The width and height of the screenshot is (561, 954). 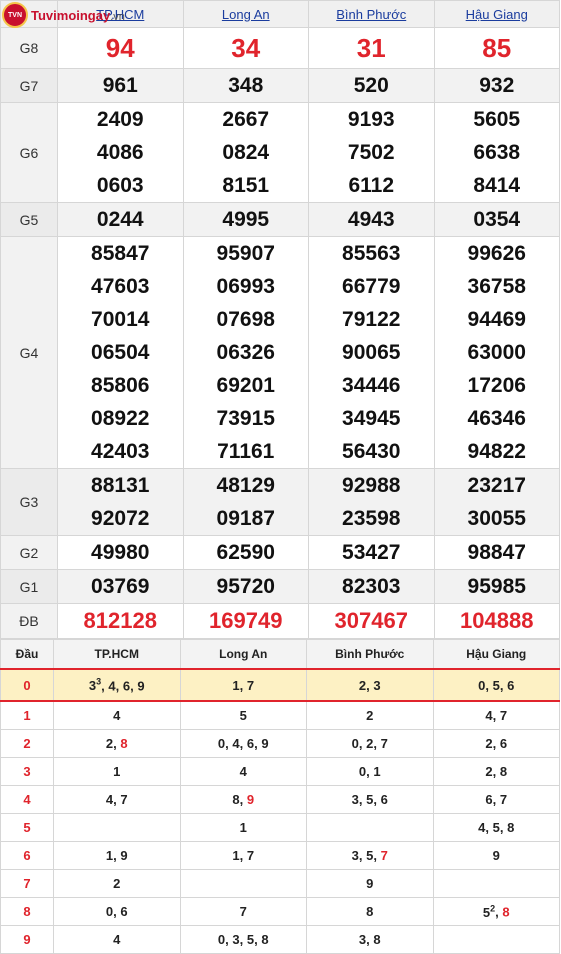 I want to click on prize-cell: 5605 6638 8414, so click(x=496, y=152).